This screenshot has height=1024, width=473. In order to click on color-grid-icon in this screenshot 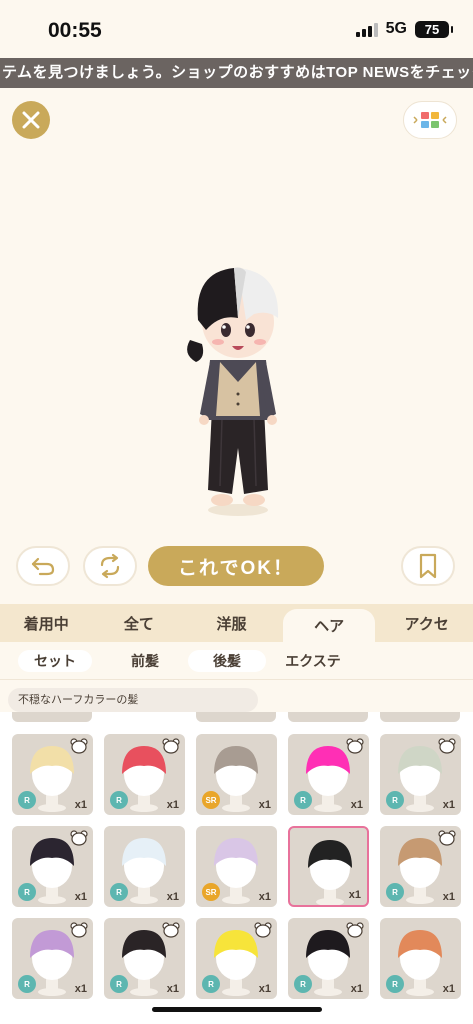, I will do `click(430, 120)`.